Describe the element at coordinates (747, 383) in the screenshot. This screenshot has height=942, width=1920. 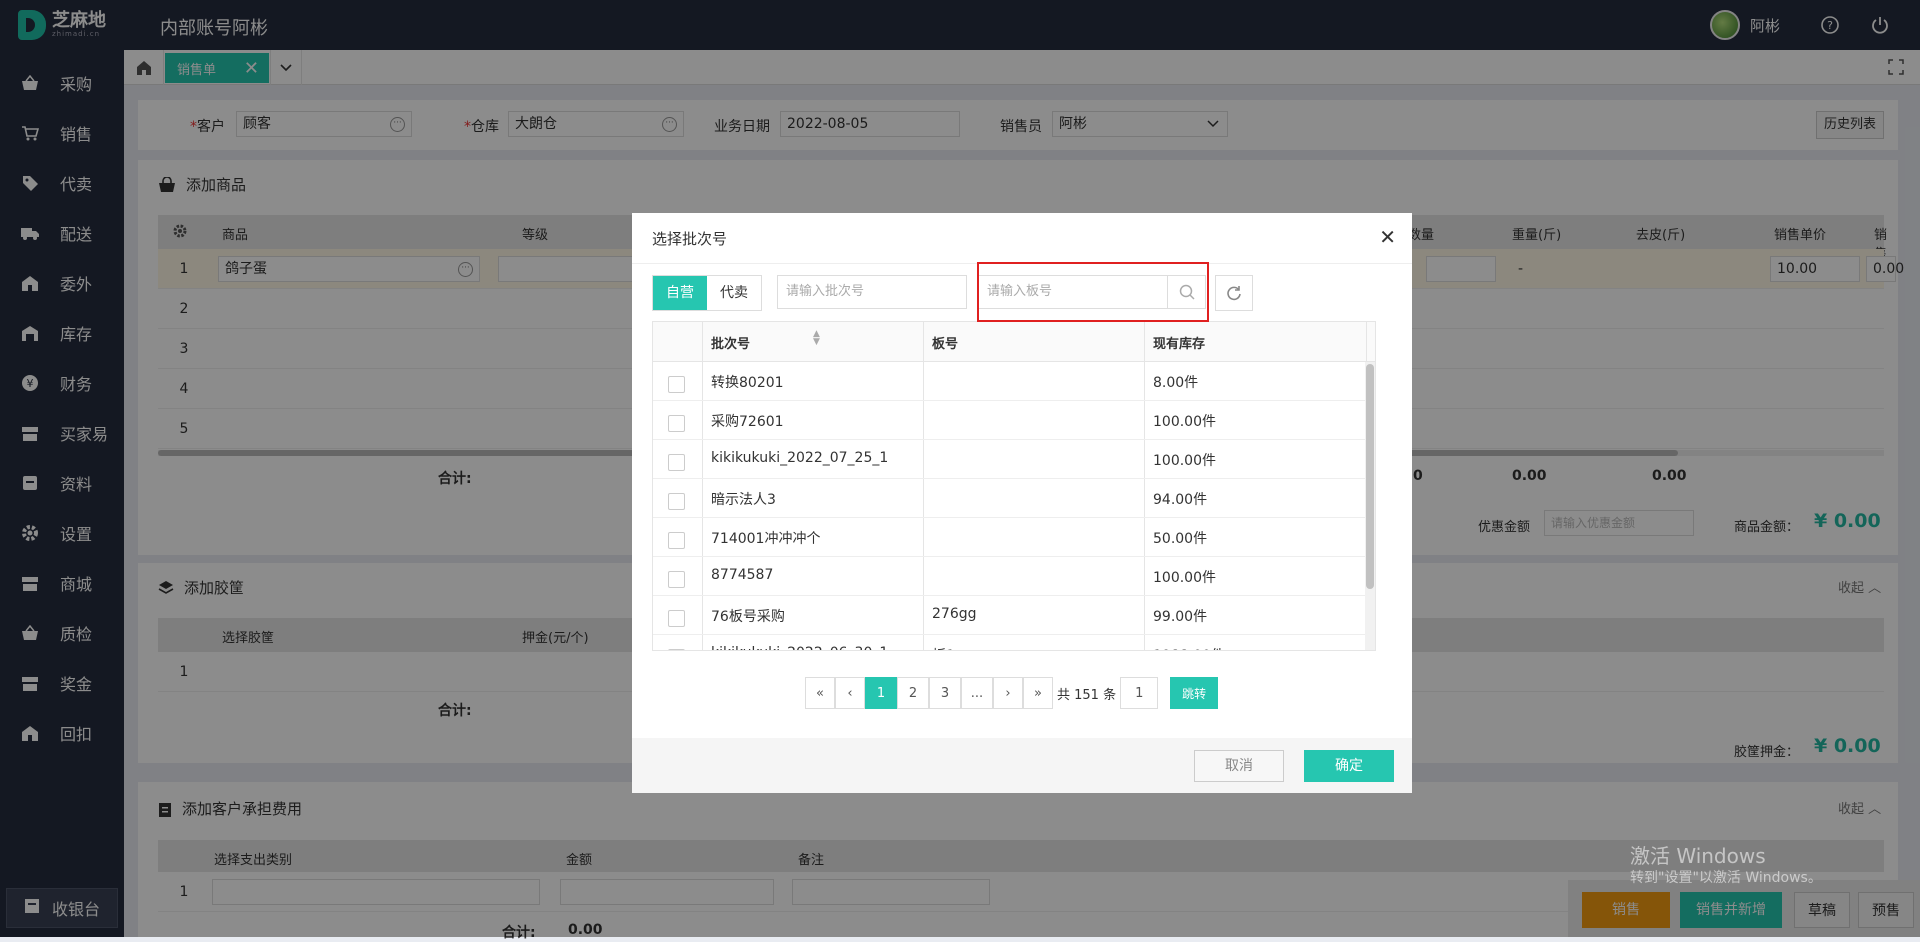
I see `batch-number: 转换80201` at that location.